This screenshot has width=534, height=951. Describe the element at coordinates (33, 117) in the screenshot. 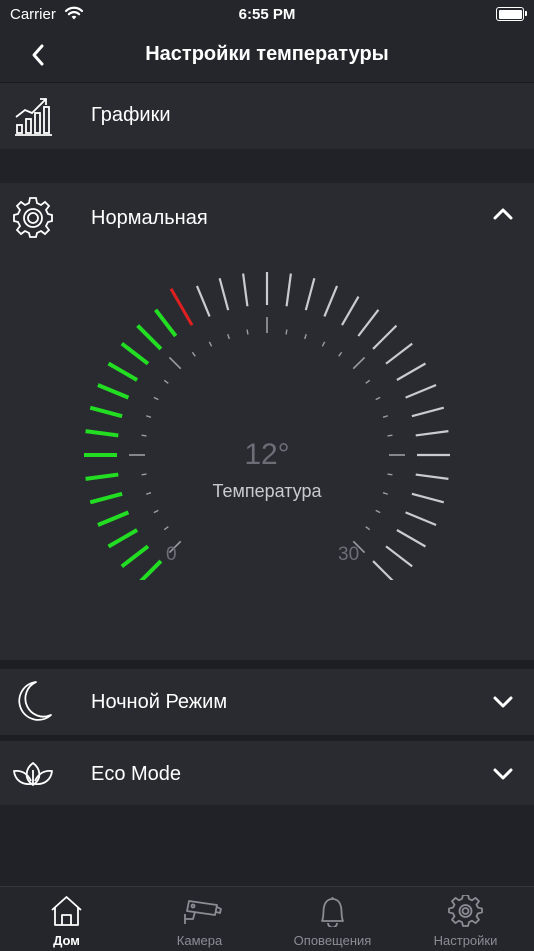

I see `chart-icon` at that location.